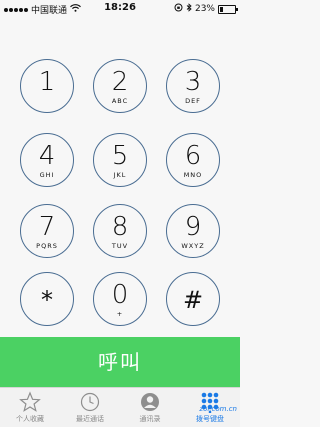  I want to click on key-digit: 4, so click(47, 156).